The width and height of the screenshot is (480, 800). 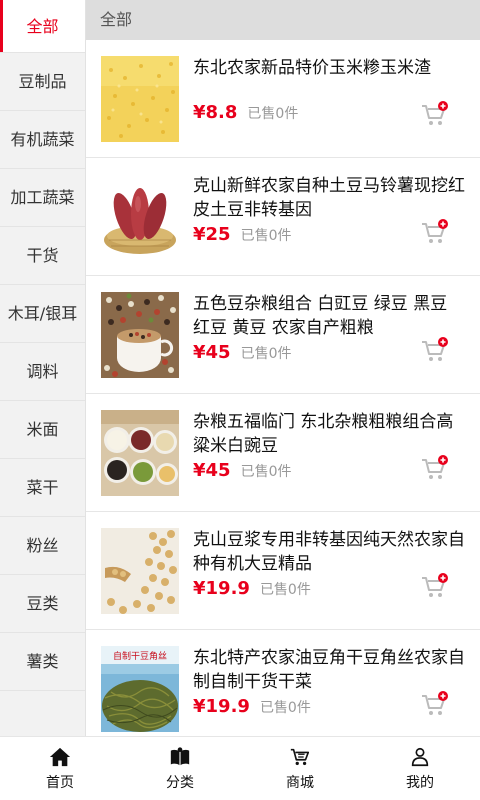 I want to click on tab-label: 我的, so click(x=420, y=782).